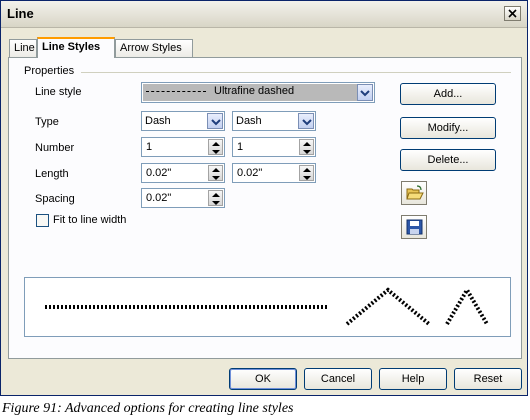 The image size is (530, 420). Describe the element at coordinates (249, 121) in the screenshot. I see `type2-value: Dash` at that location.